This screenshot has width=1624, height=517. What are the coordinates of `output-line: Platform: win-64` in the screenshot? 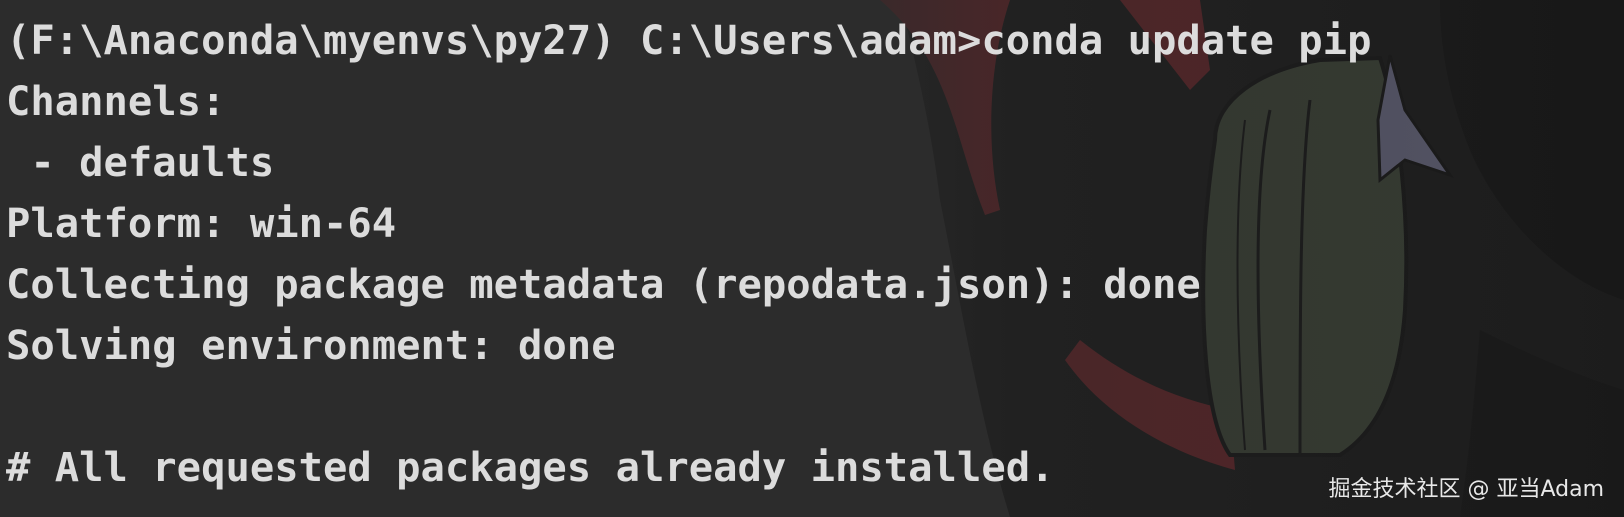 It's located at (201, 223).